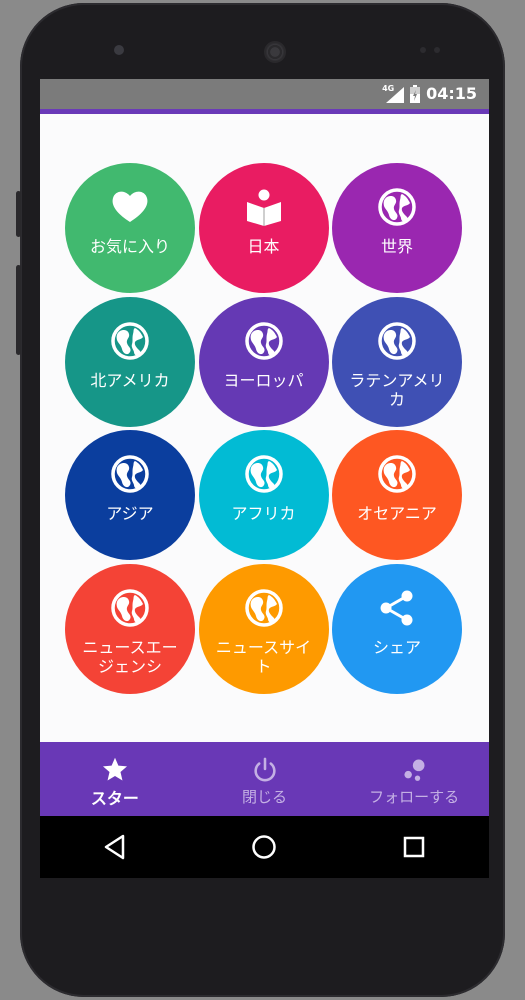 This screenshot has height=1000, width=525. What do you see at coordinates (451, 93) in the screenshot?
I see `clock: 04:15` at bounding box center [451, 93].